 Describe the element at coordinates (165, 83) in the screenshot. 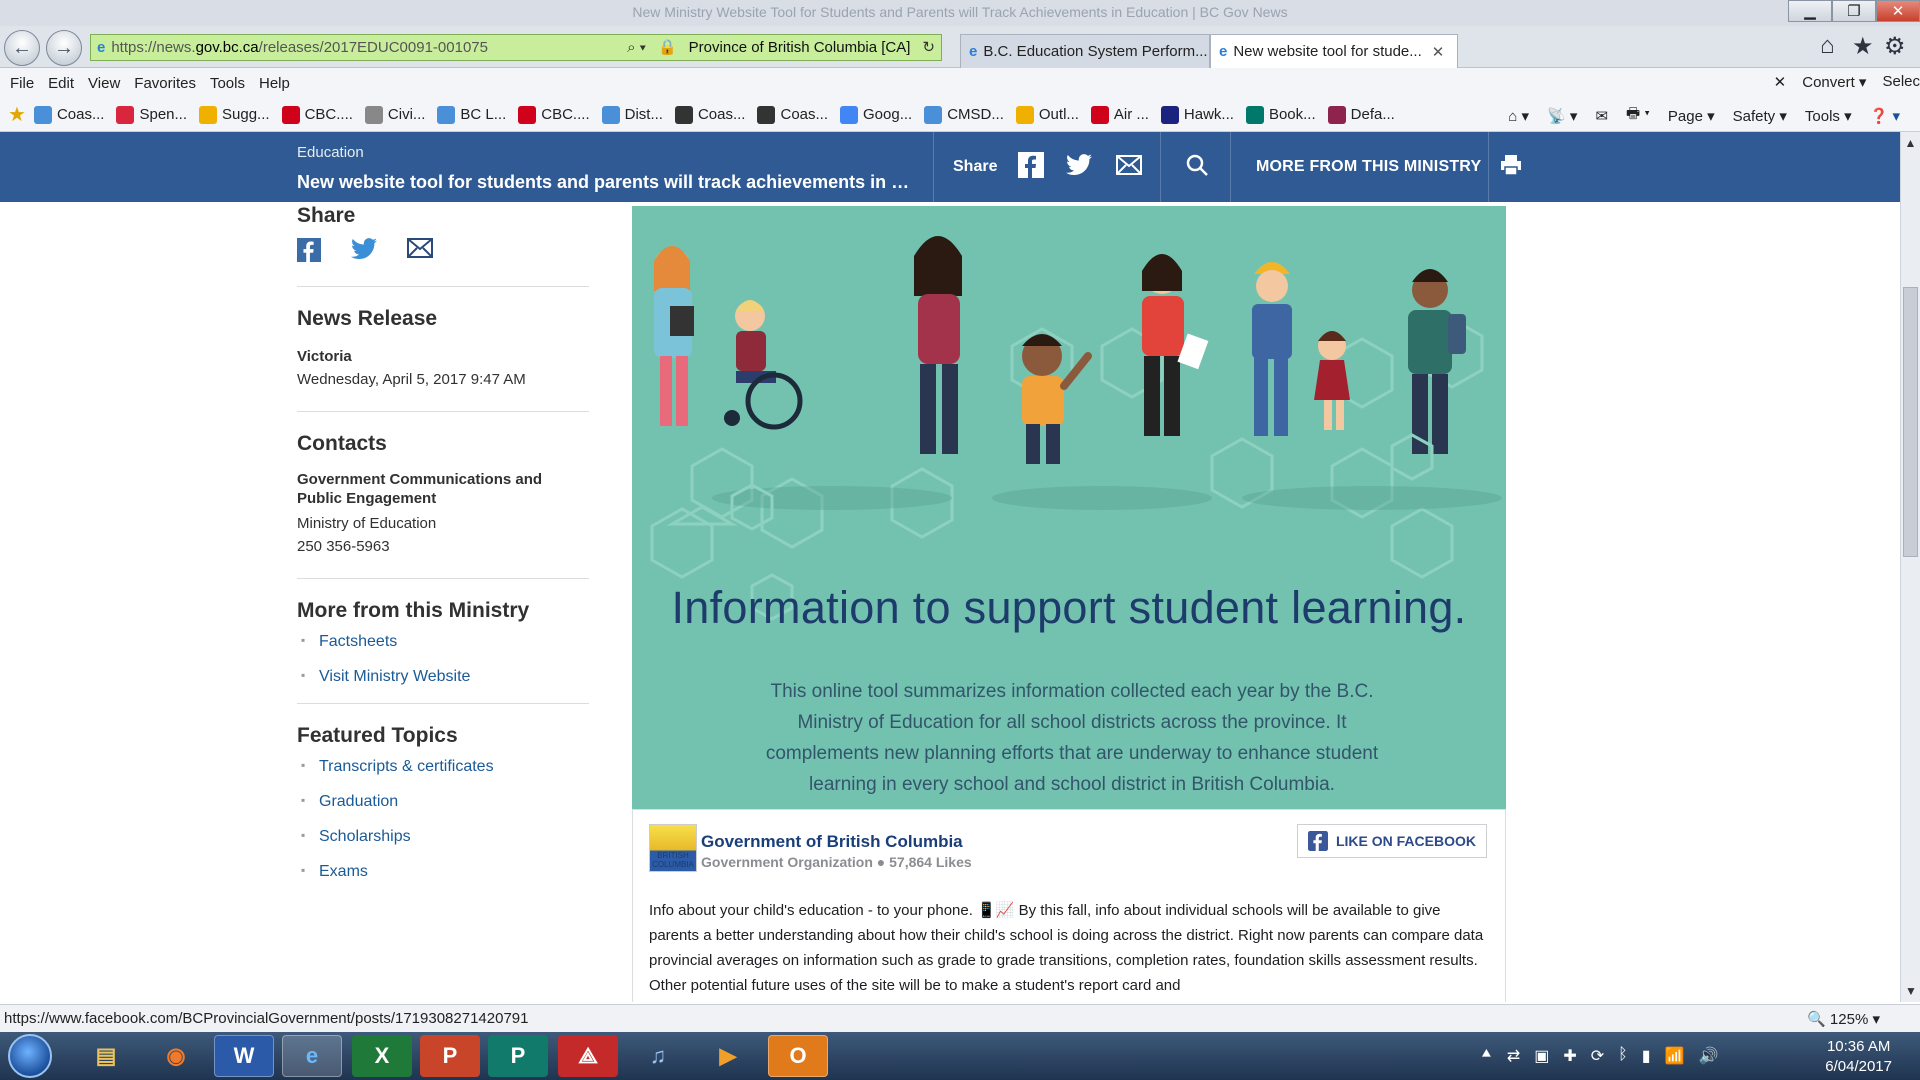

I see `menu-favorites: Favorites` at that location.